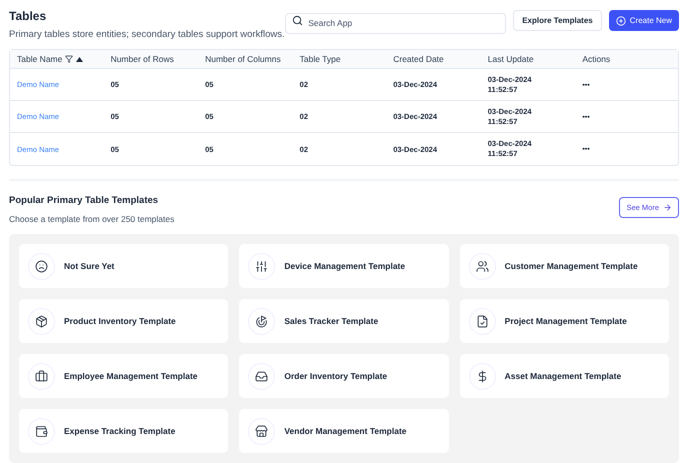 This screenshot has width=688, height=463. I want to click on template-title: Employee Management Template, so click(131, 376).